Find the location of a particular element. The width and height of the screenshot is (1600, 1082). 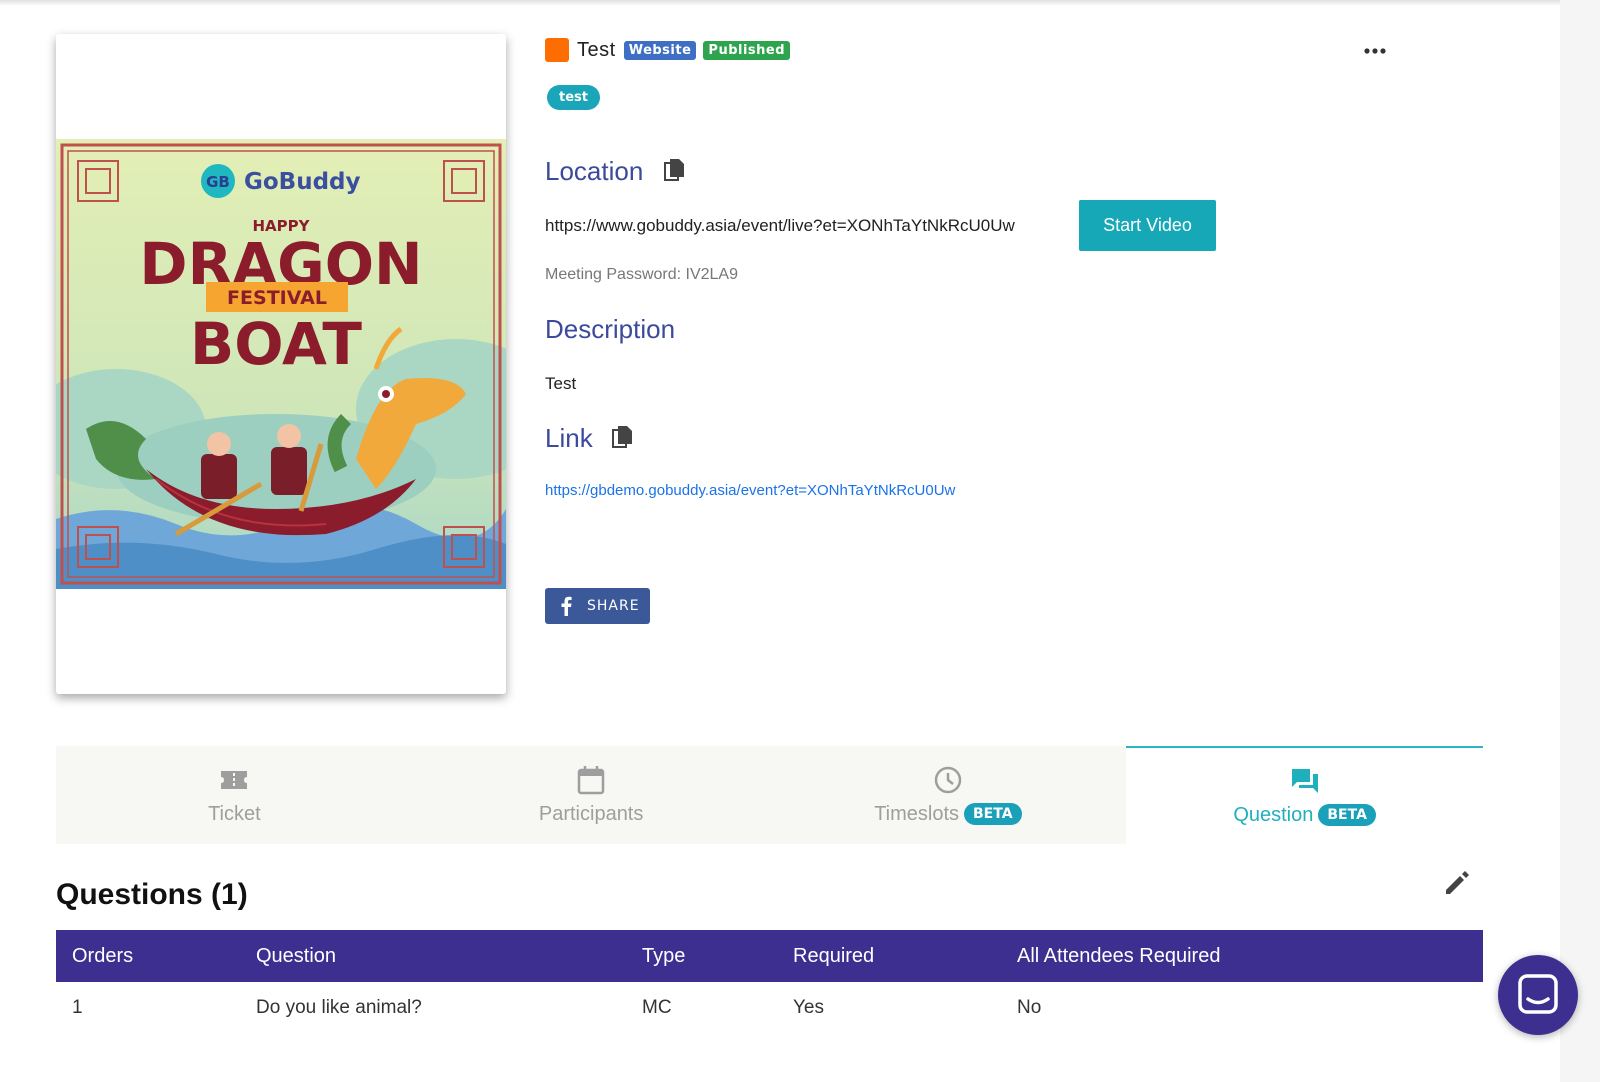

copy-link-button is located at coordinates (623, 439).